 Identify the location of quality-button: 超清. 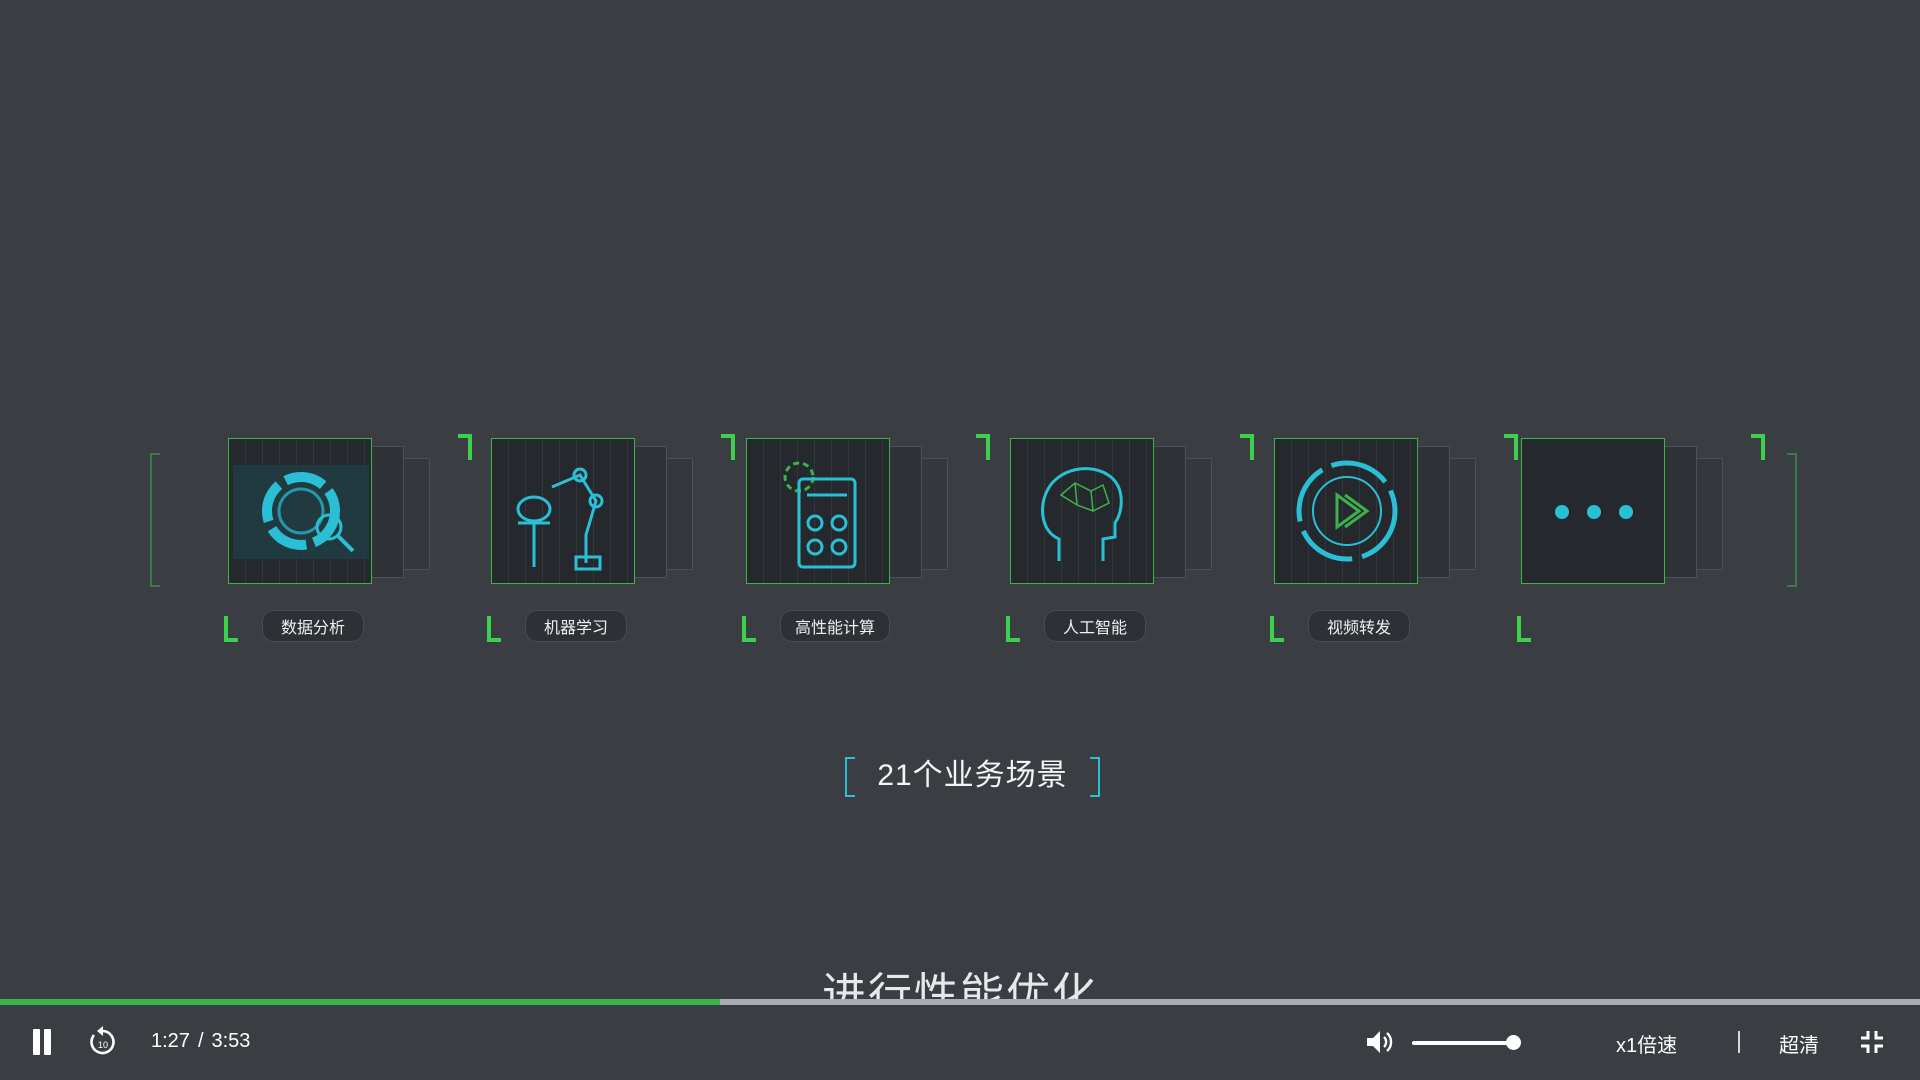
(1799, 1043).